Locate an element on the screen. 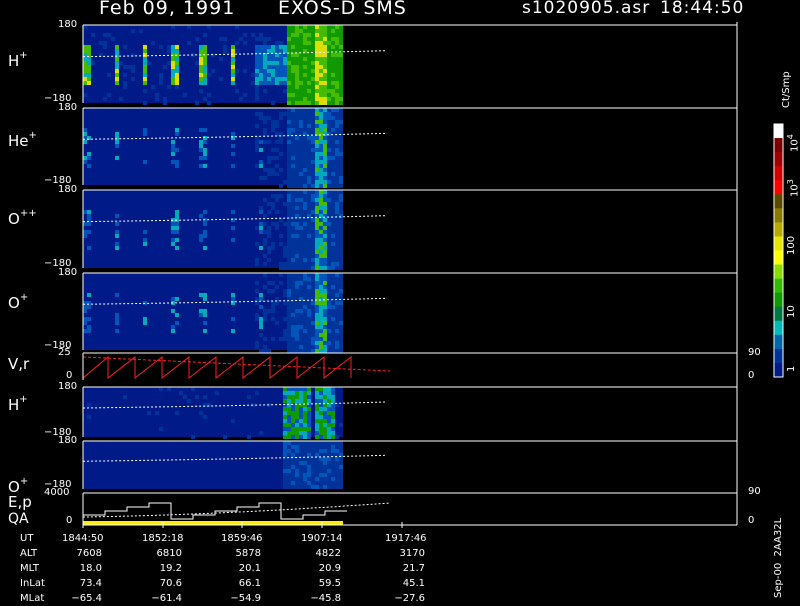 The width and height of the screenshot is (800, 606). ephem-value-mlt: 18.0 is located at coordinates (90, 568).